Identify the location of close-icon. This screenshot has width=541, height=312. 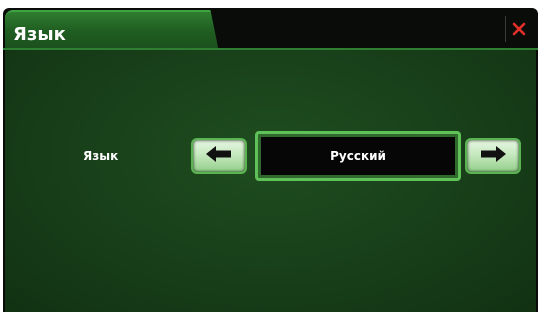
(519, 29).